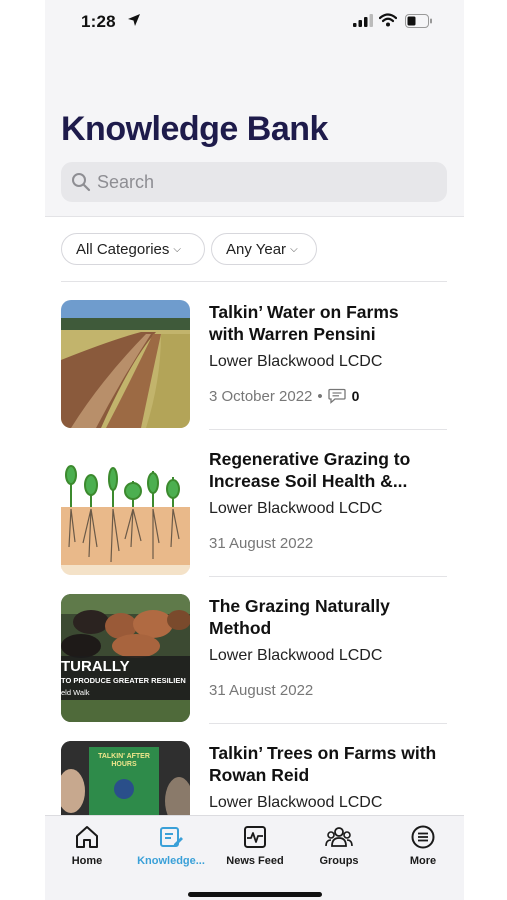 This screenshot has height=900, width=507. I want to click on year-filter: Any Year ⌵, so click(264, 249).